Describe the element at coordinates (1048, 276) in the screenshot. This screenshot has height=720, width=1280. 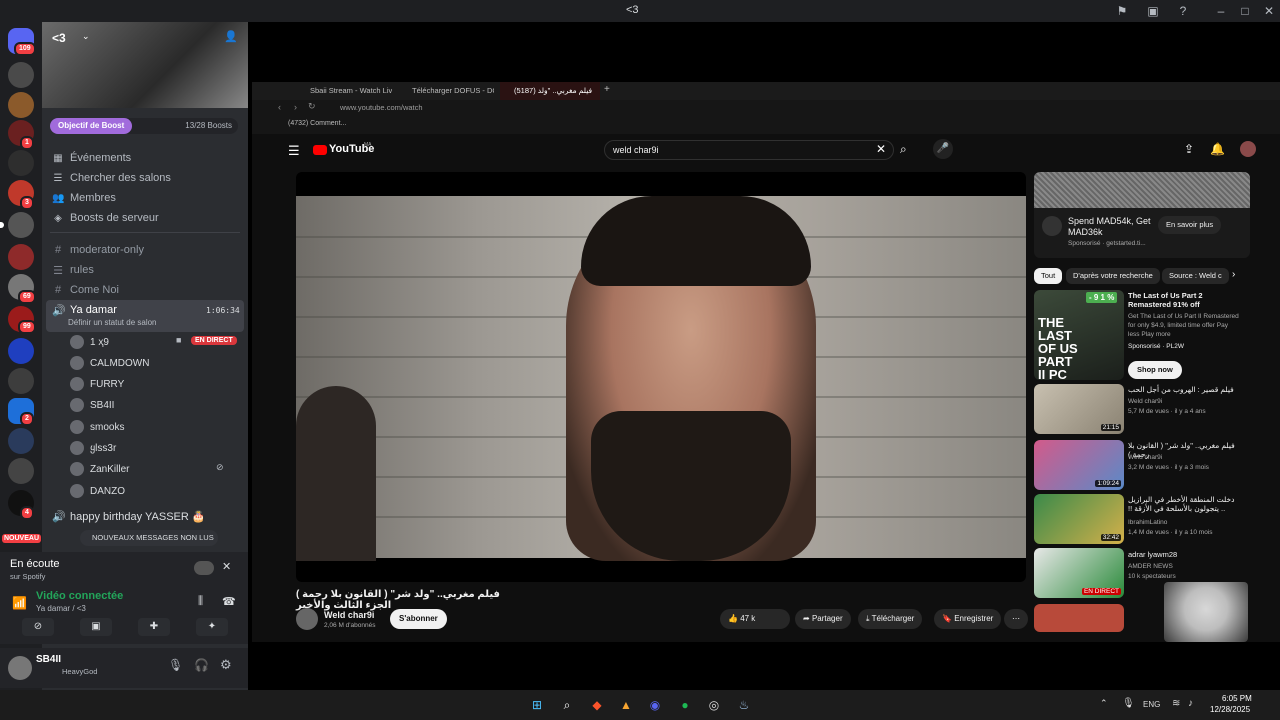
I see `chip-all: Tout` at that location.